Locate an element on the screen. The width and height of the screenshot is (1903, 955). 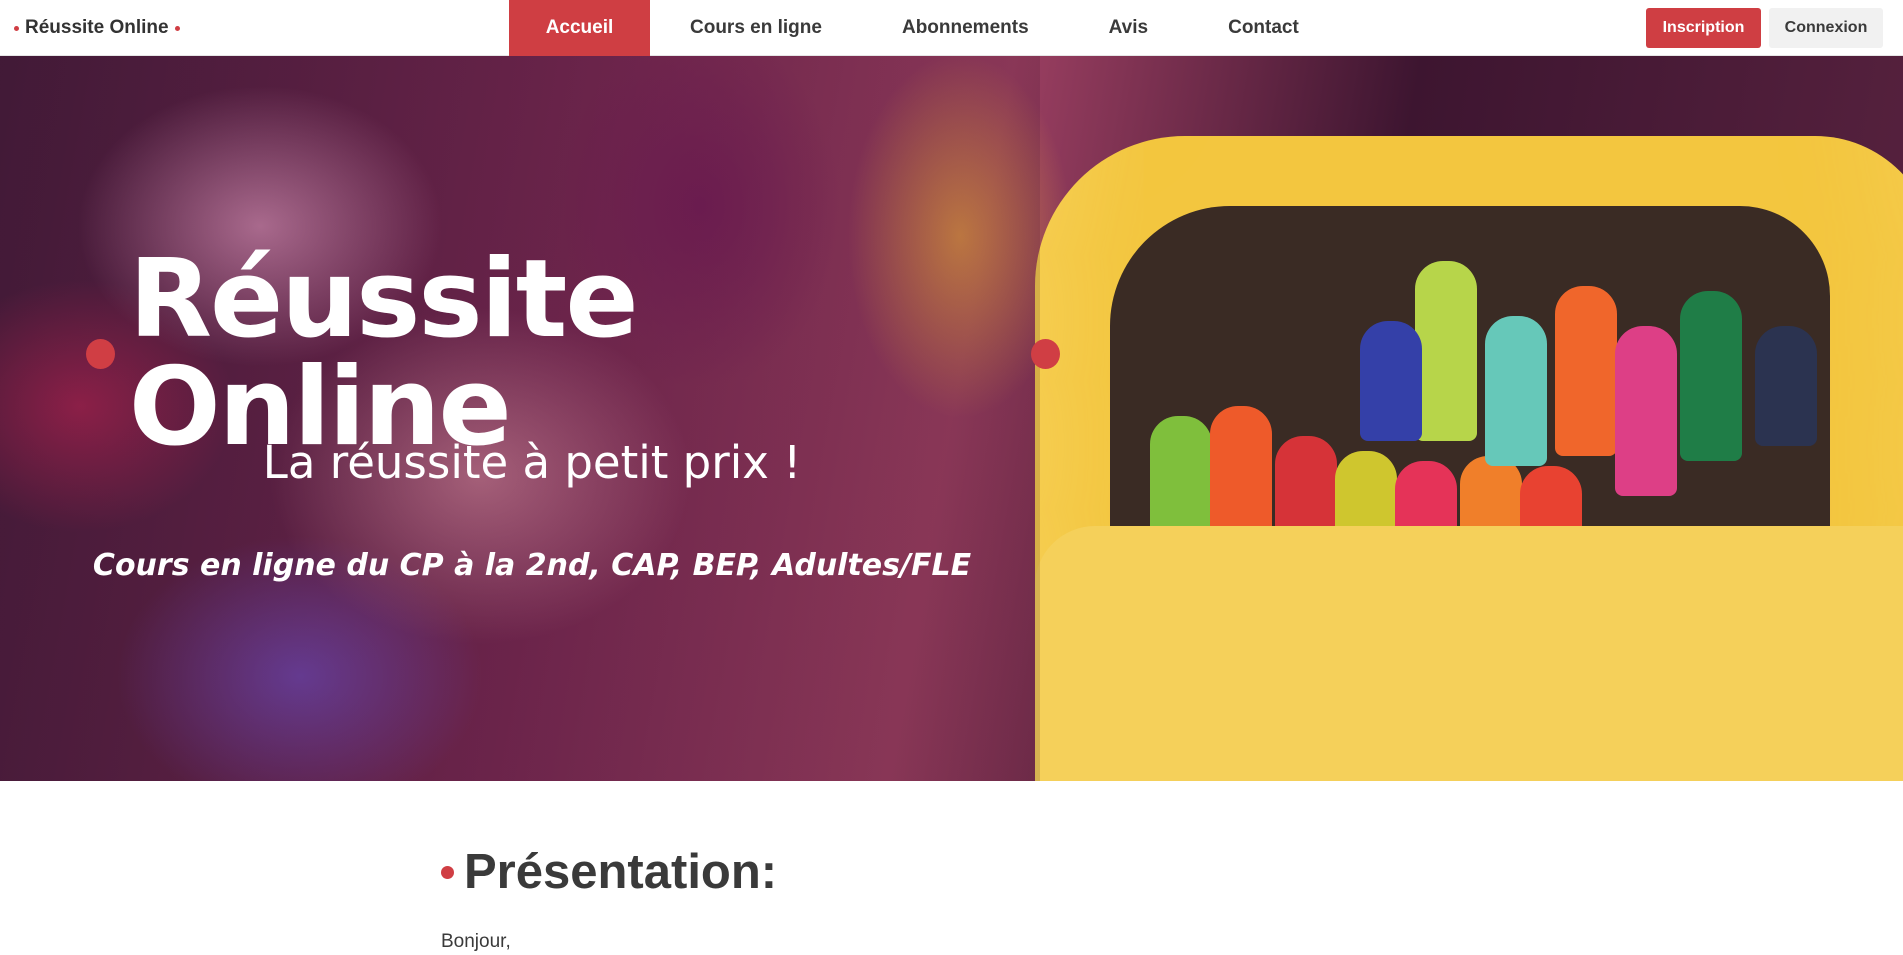
nav-item-avis: Avis is located at coordinates (1128, 28).